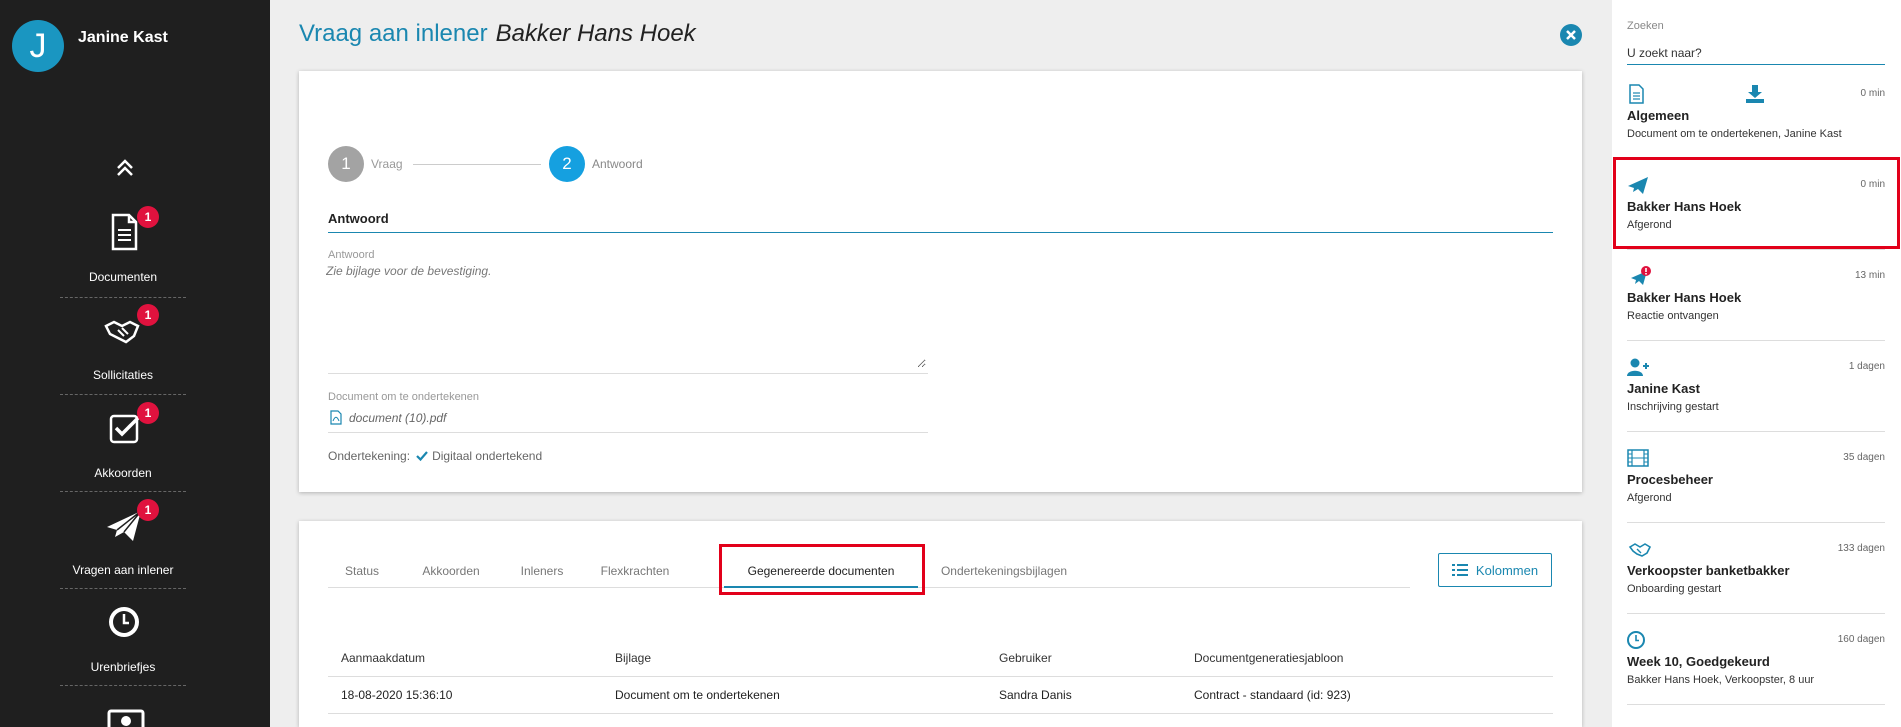  I want to click on user-add-icon, so click(1638, 367).